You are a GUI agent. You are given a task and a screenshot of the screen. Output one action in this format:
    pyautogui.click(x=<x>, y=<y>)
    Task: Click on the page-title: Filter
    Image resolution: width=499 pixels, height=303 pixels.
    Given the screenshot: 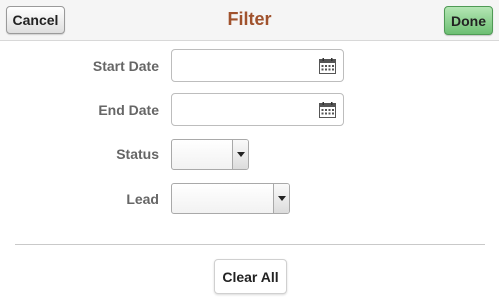 What is the action you would take?
    pyautogui.click(x=249, y=19)
    